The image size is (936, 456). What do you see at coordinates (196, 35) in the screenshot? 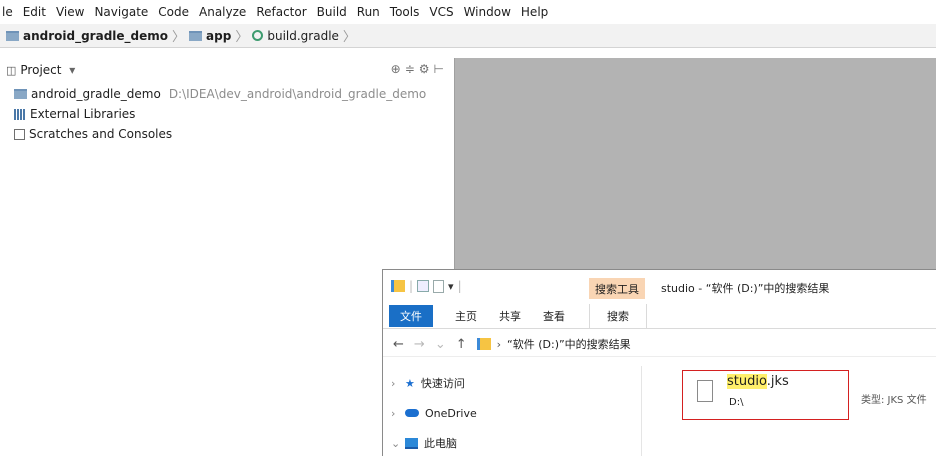
I see `module-icon` at bounding box center [196, 35].